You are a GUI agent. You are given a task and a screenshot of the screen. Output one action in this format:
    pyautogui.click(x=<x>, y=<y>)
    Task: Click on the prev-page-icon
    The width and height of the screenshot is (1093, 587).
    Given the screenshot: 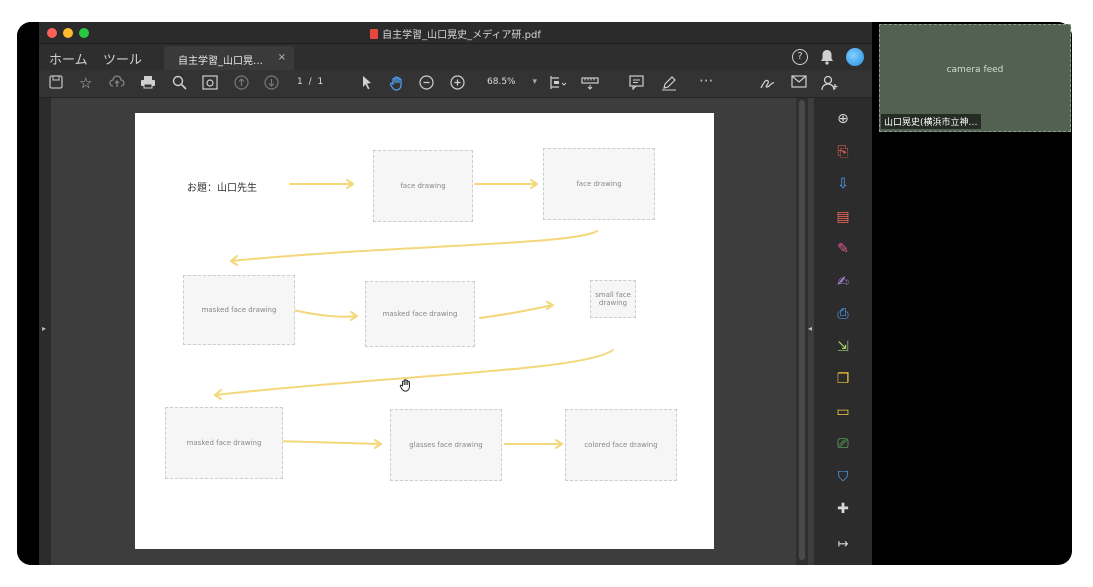 What is the action you would take?
    pyautogui.click(x=241, y=82)
    